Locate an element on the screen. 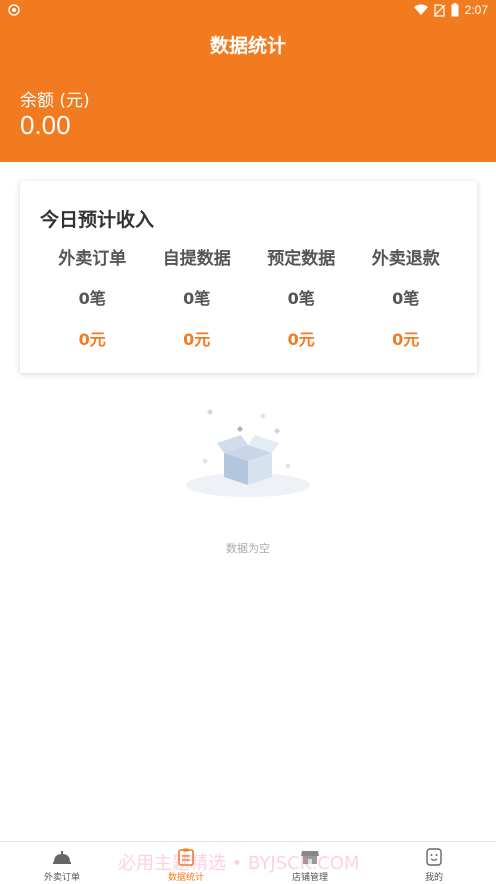 The width and height of the screenshot is (496, 884). tab-label: 我的 is located at coordinates (433, 878).